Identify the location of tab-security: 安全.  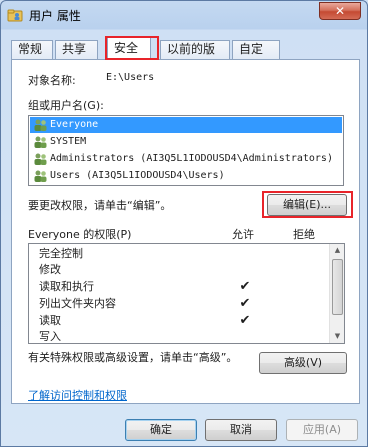
(129, 48).